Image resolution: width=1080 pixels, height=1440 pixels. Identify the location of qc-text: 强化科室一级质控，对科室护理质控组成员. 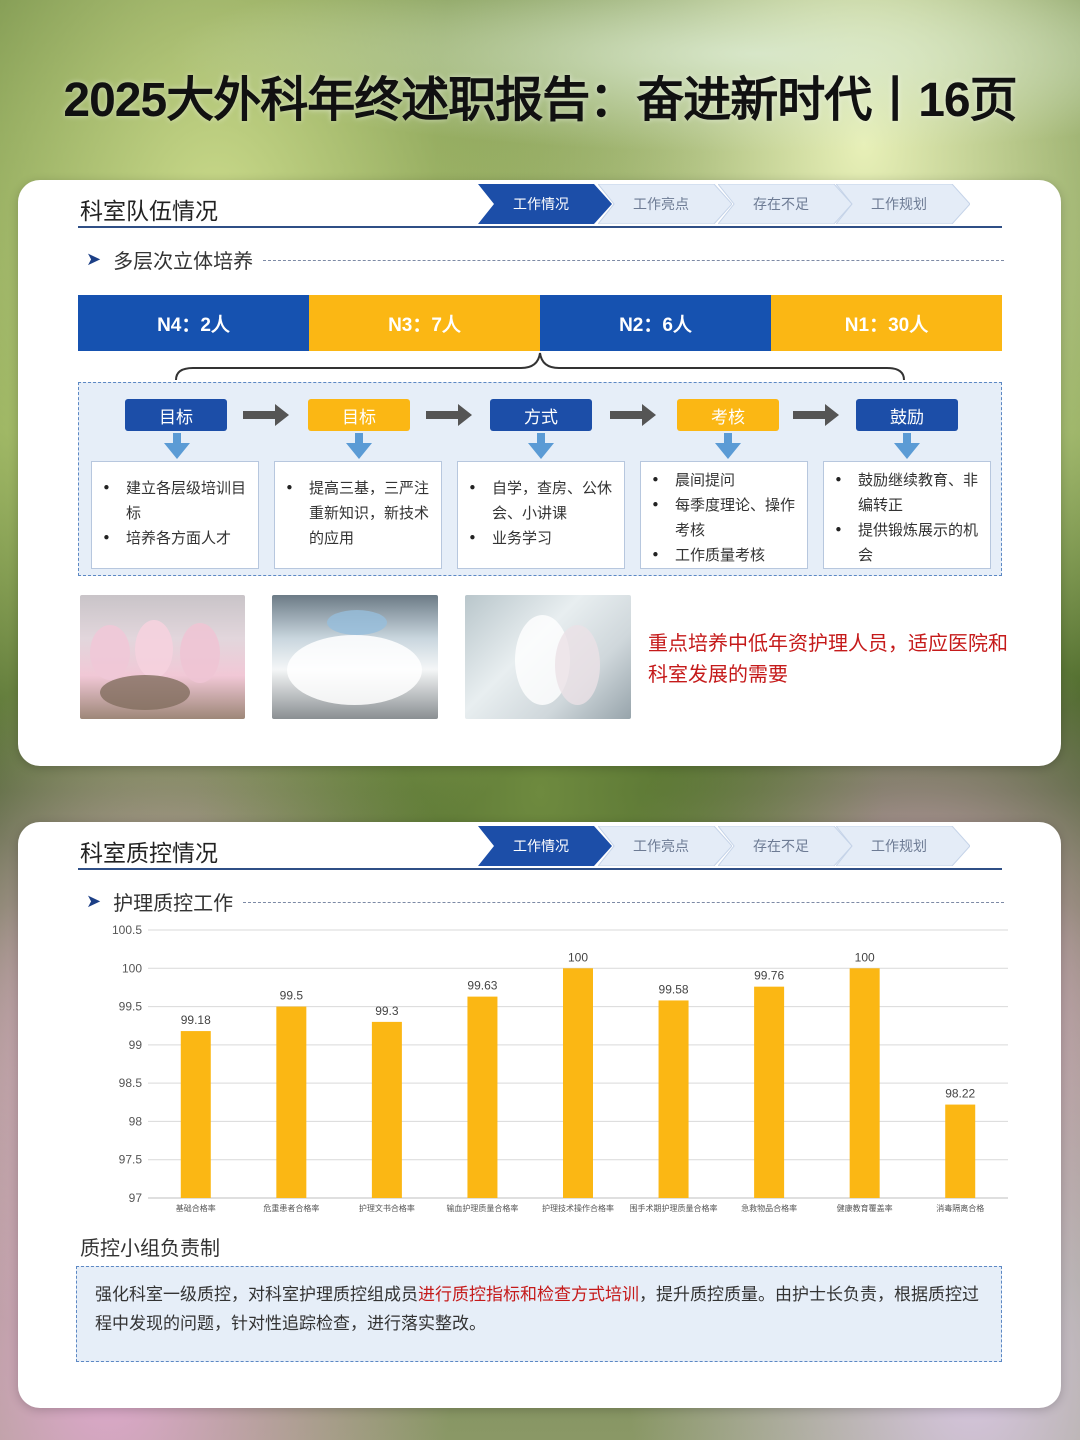
(256, 1295).